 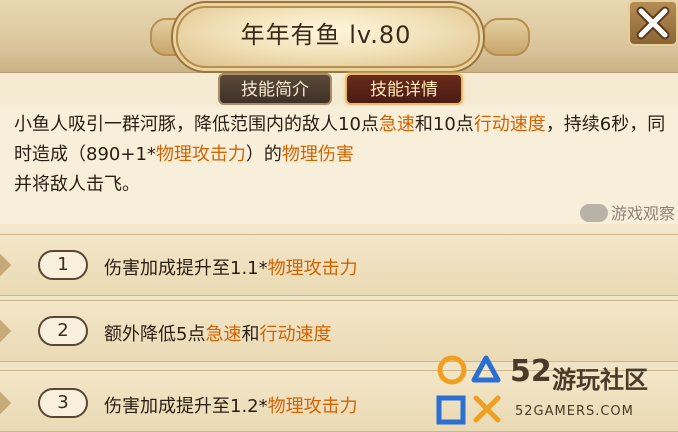 What do you see at coordinates (200, 154) in the screenshot?
I see `desc-highlight-phys-attack: 物理攻击力` at bounding box center [200, 154].